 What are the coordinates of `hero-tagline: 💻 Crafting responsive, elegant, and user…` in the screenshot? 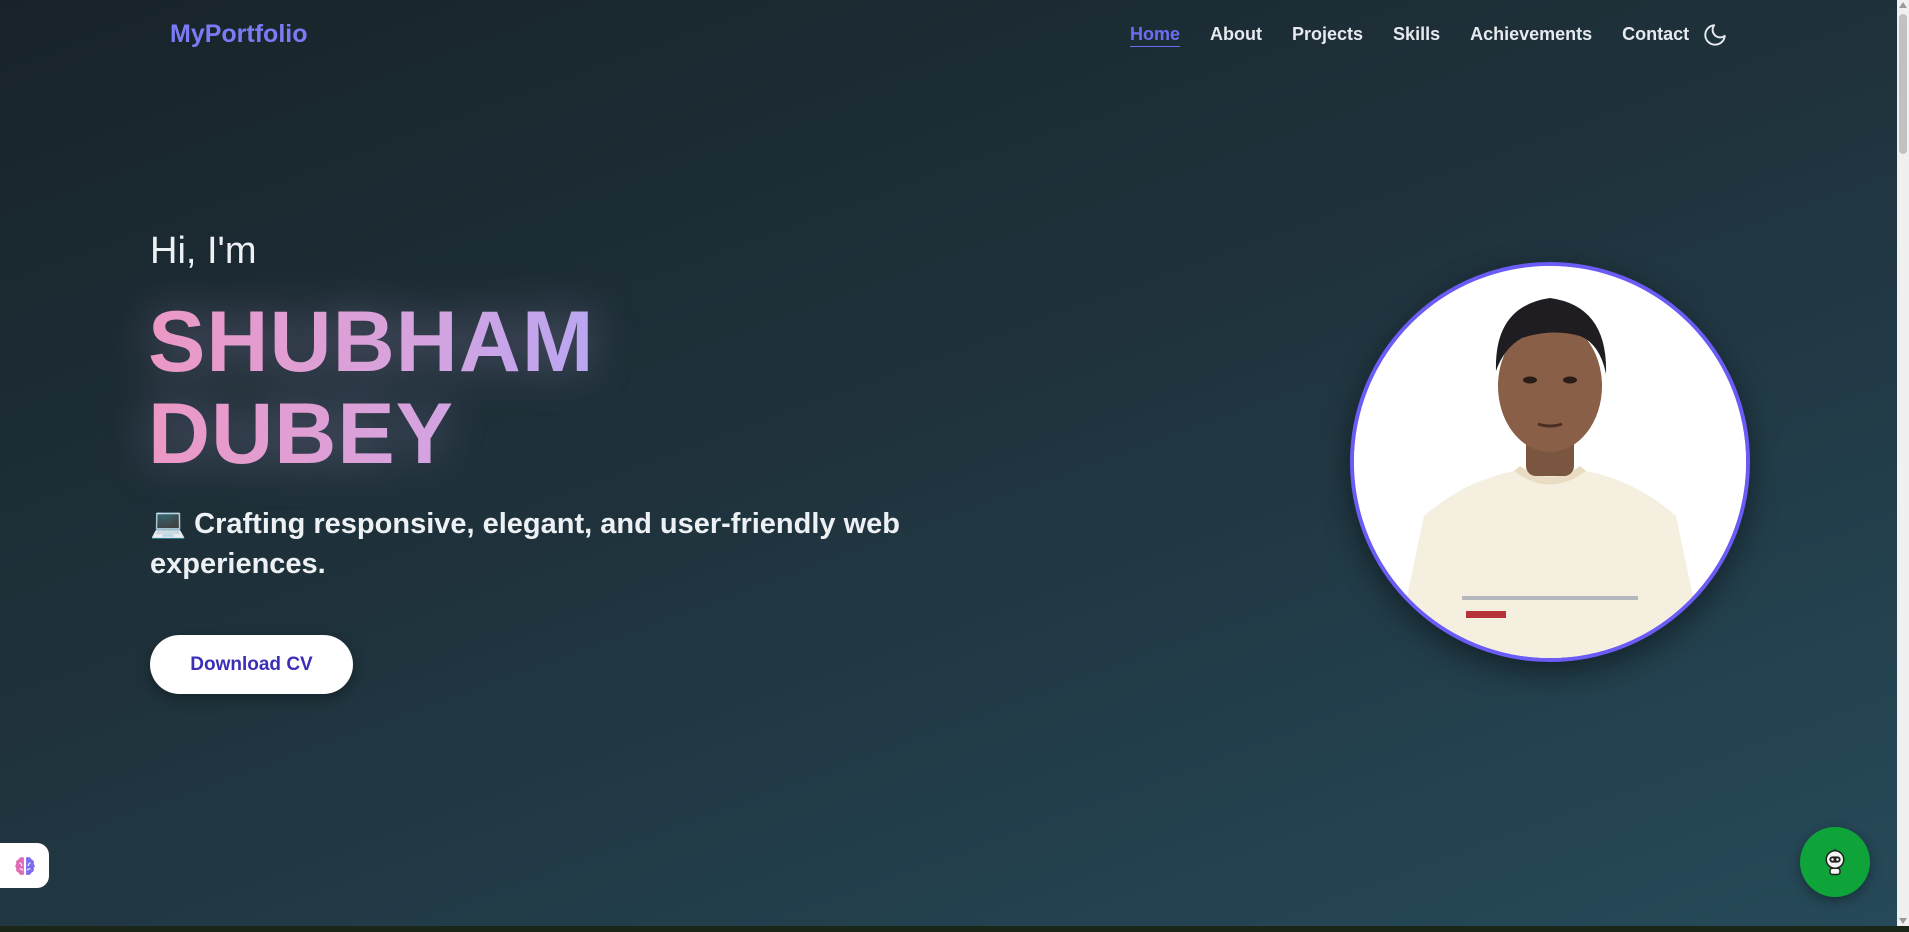 It's located at (525, 544).